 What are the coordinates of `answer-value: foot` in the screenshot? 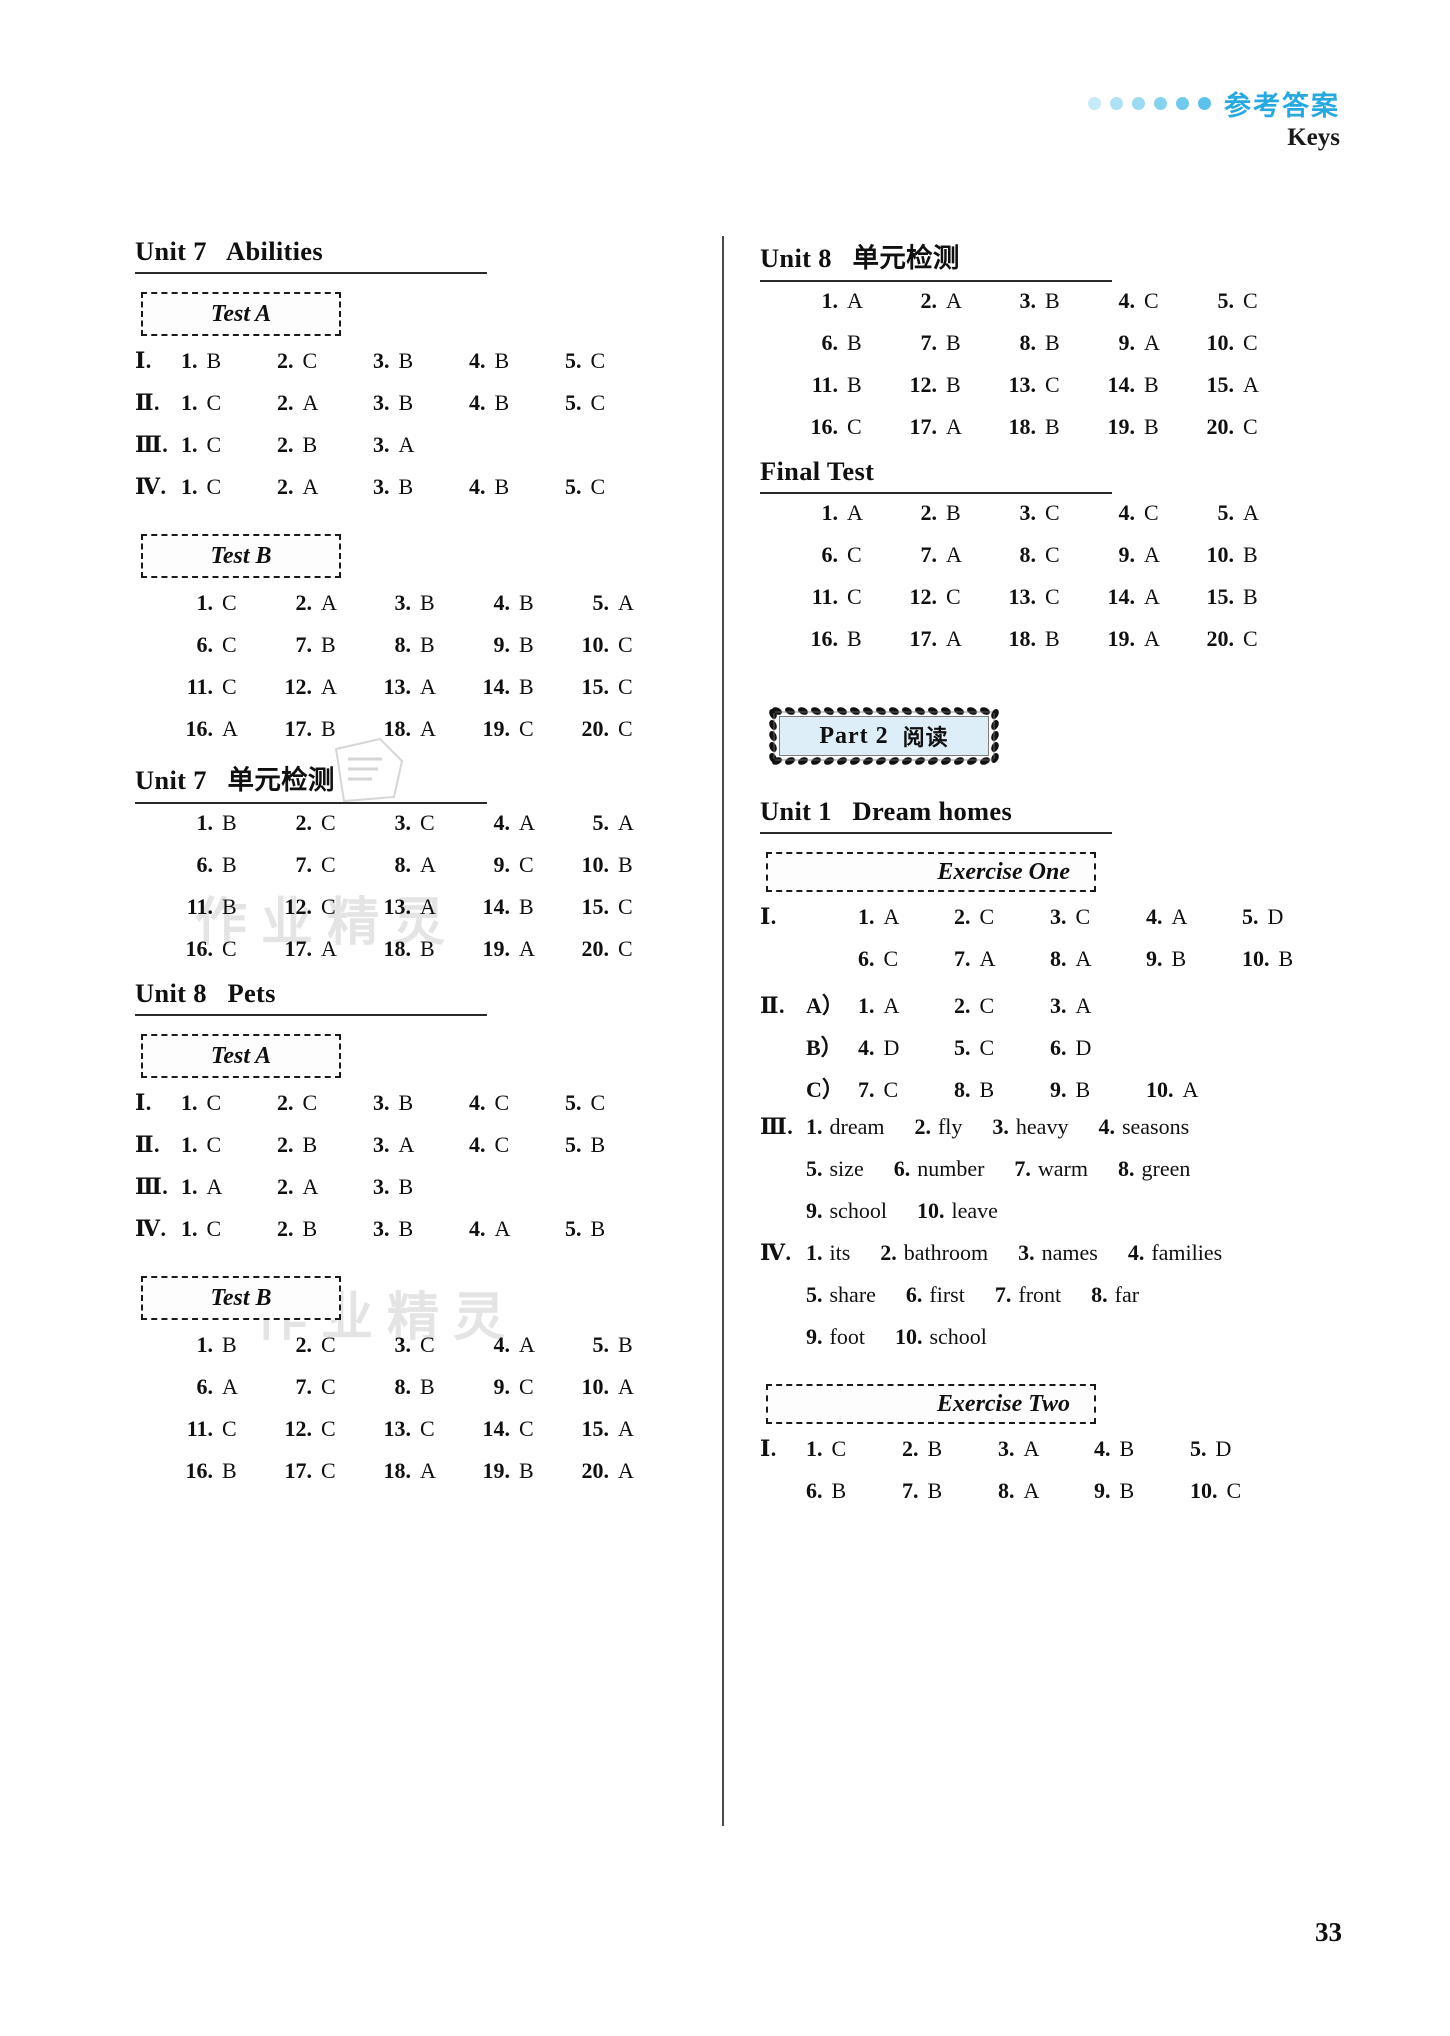 It's located at (847, 1336).